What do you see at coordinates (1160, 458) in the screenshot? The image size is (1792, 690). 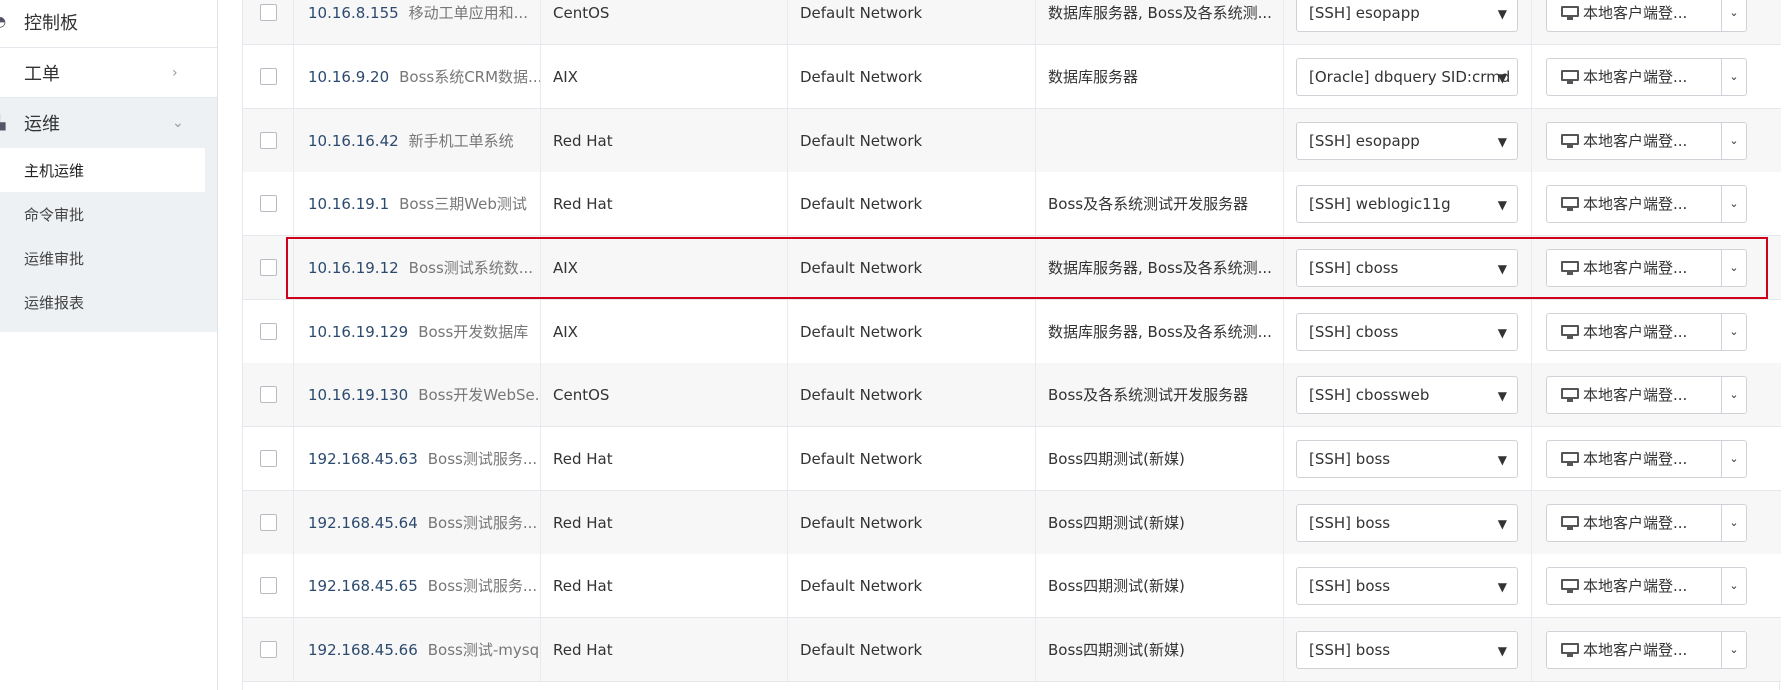 I see `group-cell: Boss四期测试(新媒)` at bounding box center [1160, 458].